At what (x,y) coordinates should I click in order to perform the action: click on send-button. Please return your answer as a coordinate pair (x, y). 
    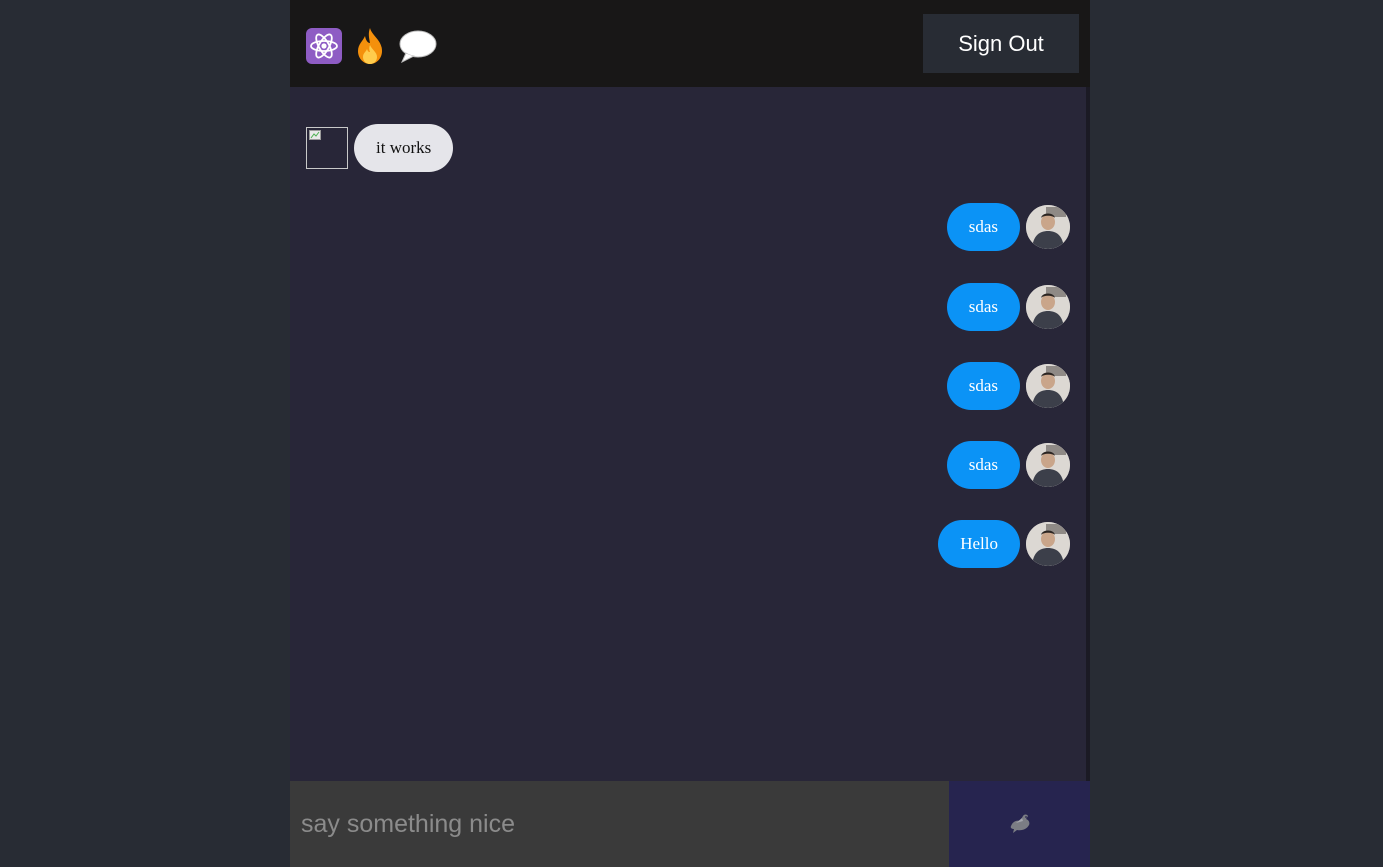
    Looking at the image, I should click on (1019, 824).